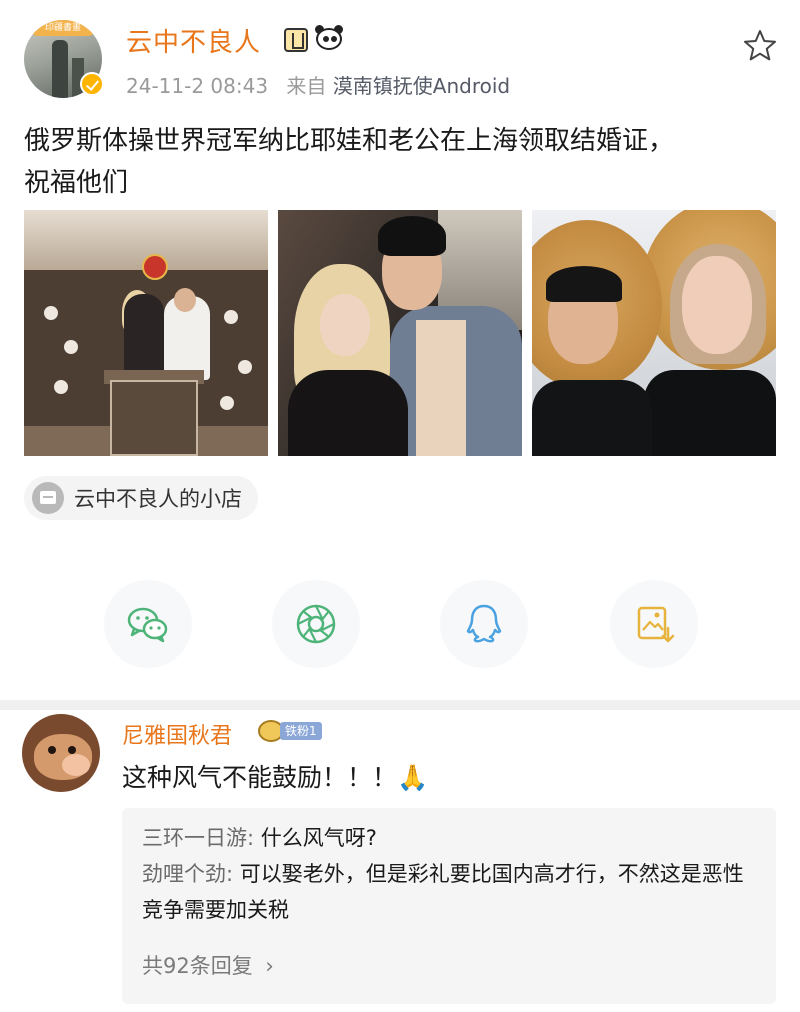 The image size is (800, 1012). What do you see at coordinates (443, 892) in the screenshot?
I see `reply-text: 可以娶老外，但是彩礼要比国内高才行，不然这是恶性竞争需要加关税` at bounding box center [443, 892].